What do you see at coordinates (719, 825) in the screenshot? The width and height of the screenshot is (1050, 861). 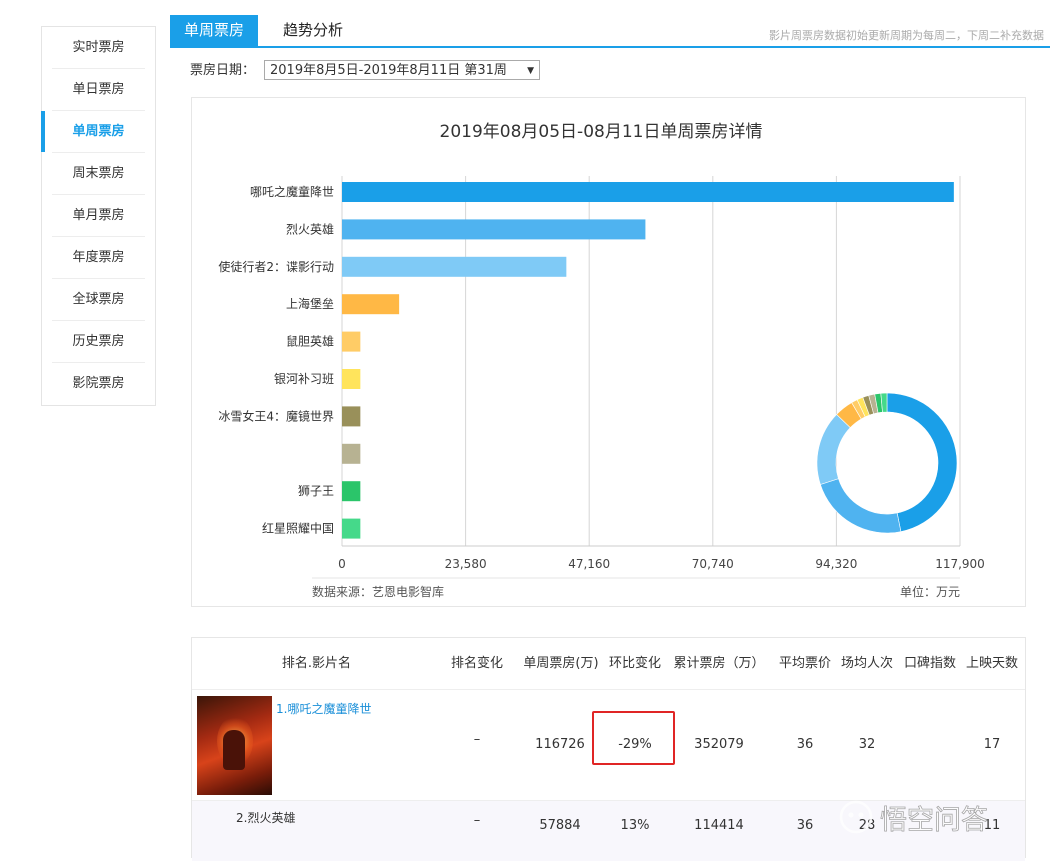 I see `total-box-office-cell: 114414` at bounding box center [719, 825].